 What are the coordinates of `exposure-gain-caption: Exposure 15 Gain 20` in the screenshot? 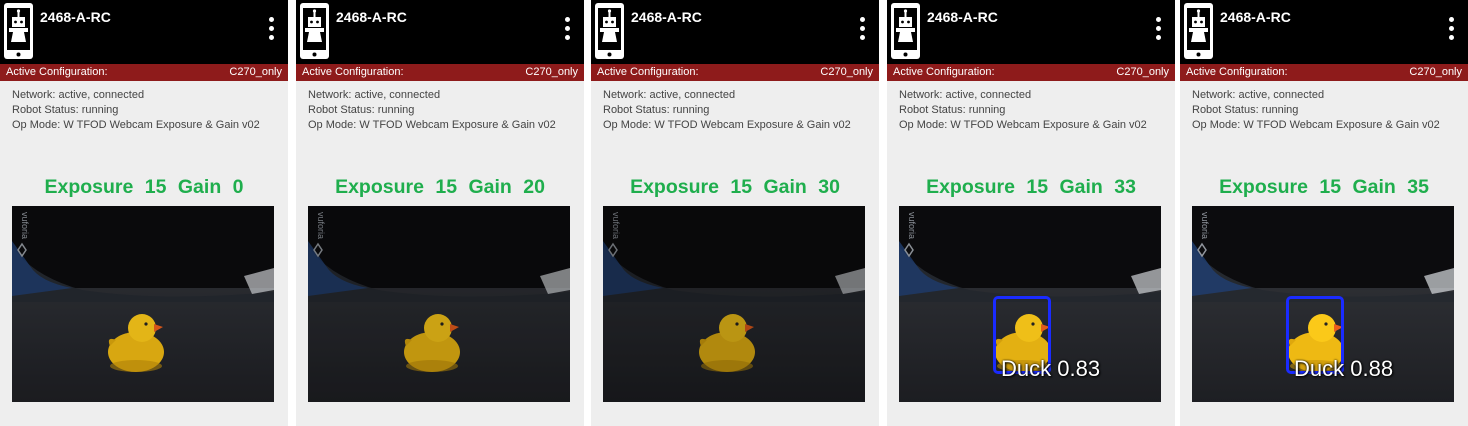 It's located at (440, 187).